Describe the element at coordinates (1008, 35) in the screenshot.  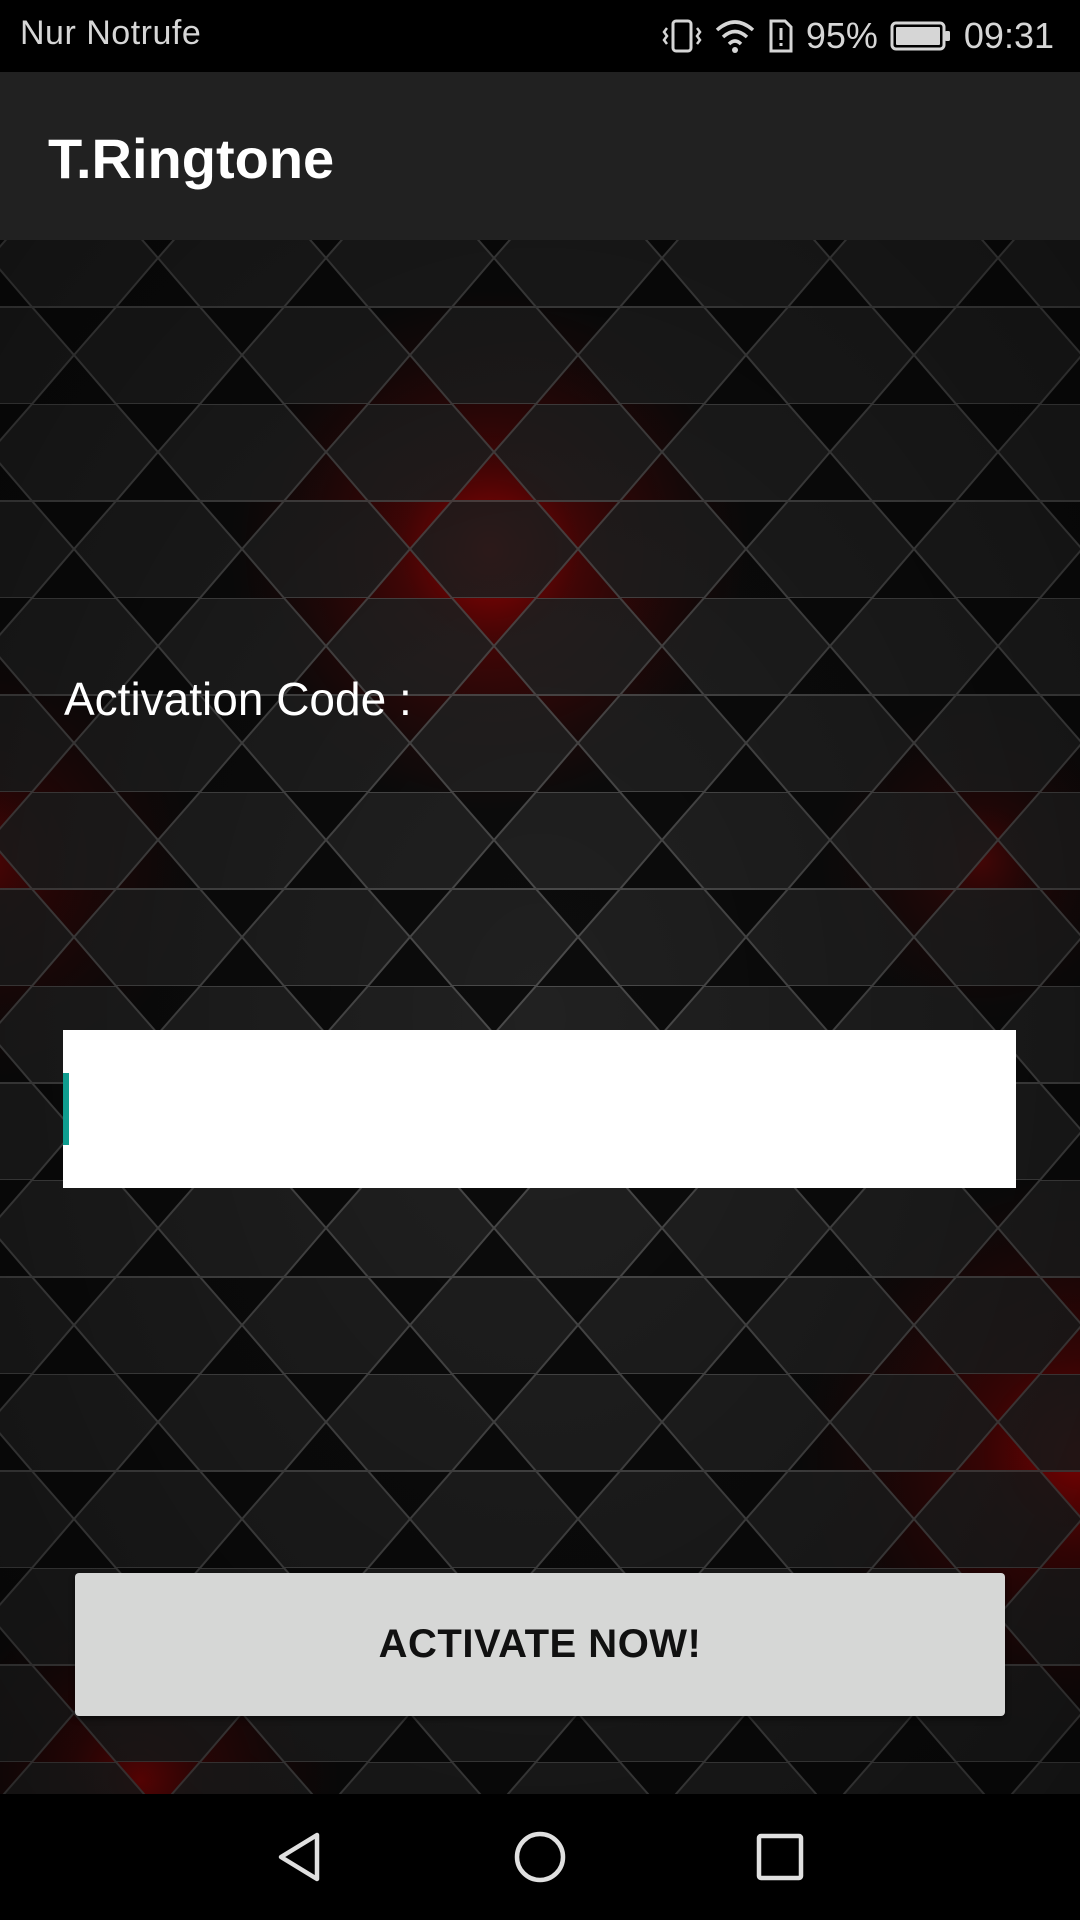
I see `clock: 09:31` at that location.